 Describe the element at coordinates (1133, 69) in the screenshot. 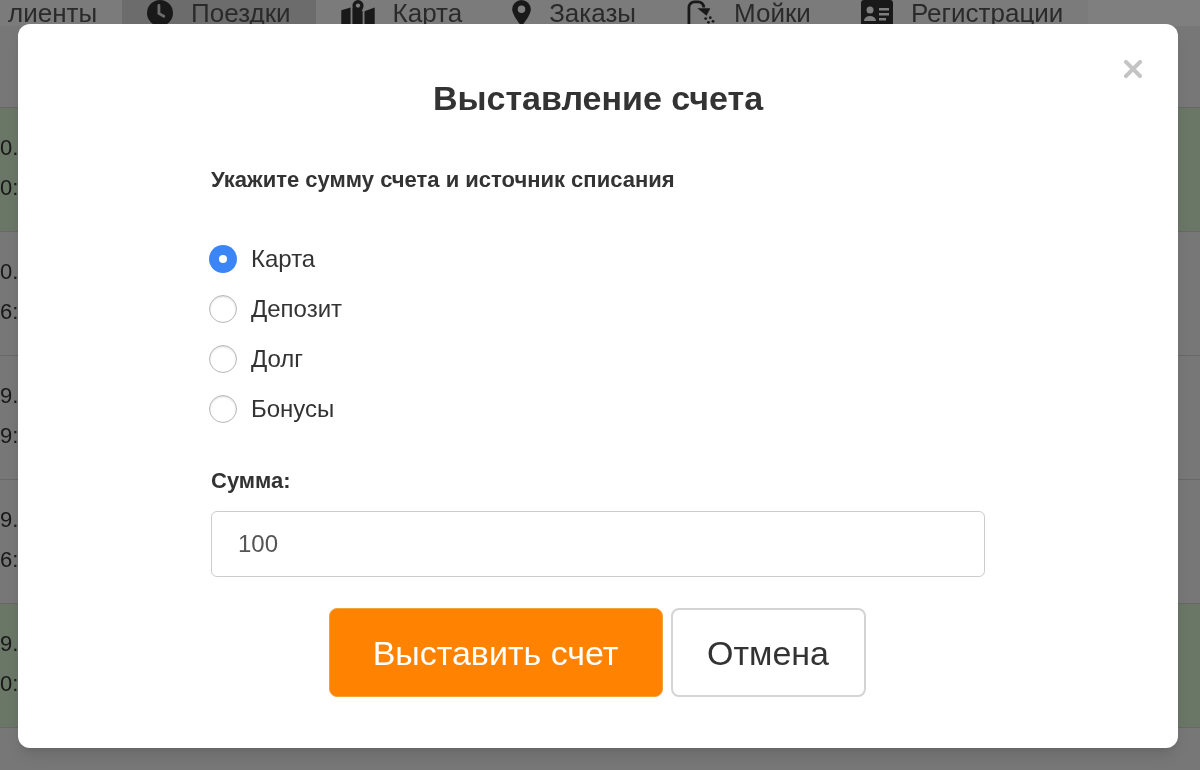

I see `close-icon` at that location.